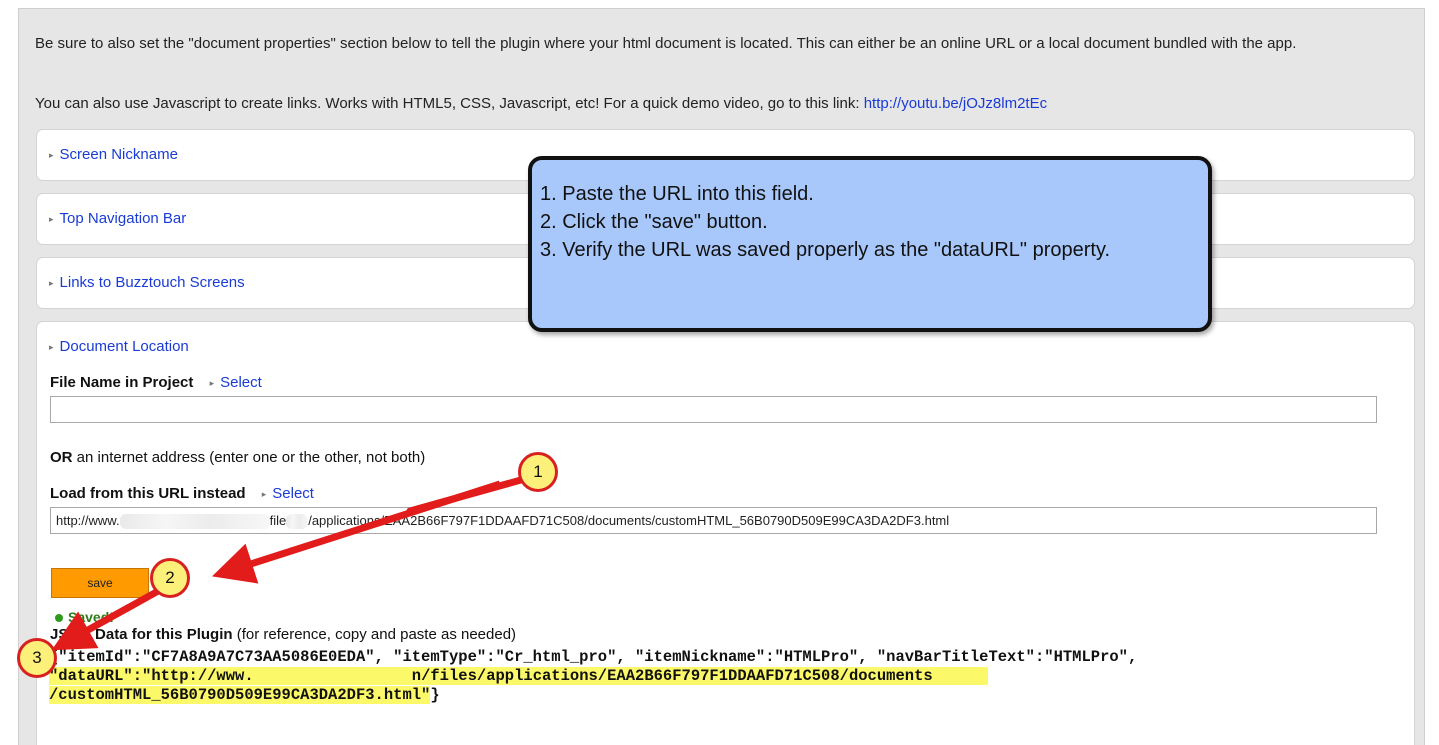 This screenshot has width=1439, height=745. What do you see at coordinates (59, 618) in the screenshot?
I see `status-dot-icon` at bounding box center [59, 618].